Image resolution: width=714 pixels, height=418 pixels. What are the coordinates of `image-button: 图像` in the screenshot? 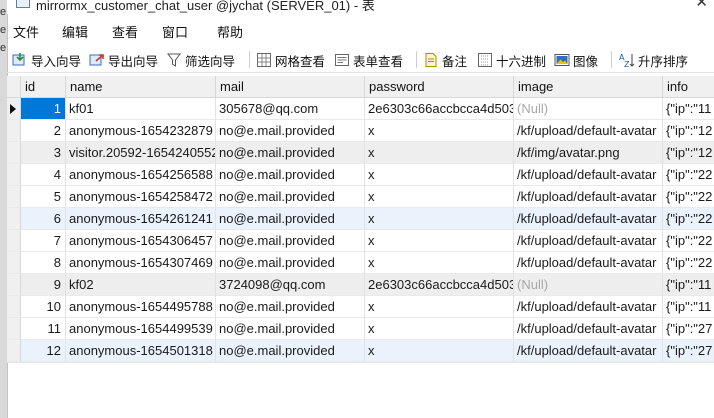 It's located at (576, 60).